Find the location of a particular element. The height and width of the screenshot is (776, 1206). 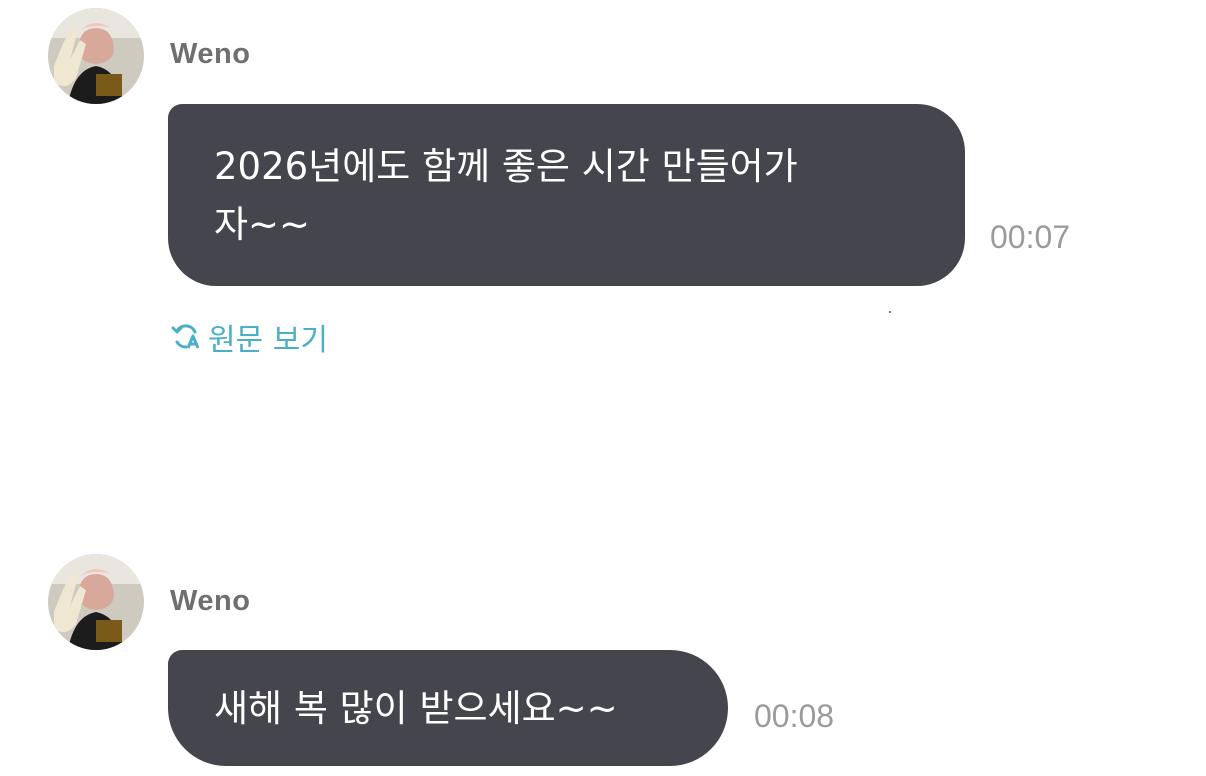

view-original-button: 원문 보기 is located at coordinates (249, 338).